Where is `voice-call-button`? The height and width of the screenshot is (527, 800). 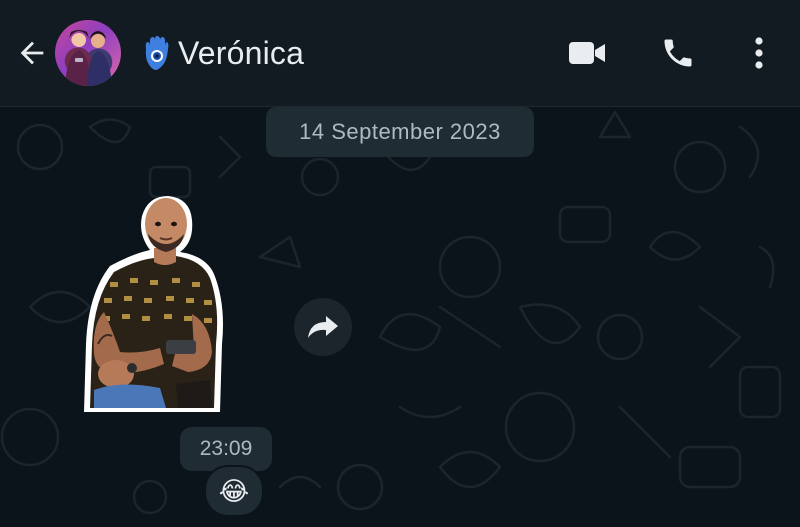 voice-call-button is located at coordinates (678, 53).